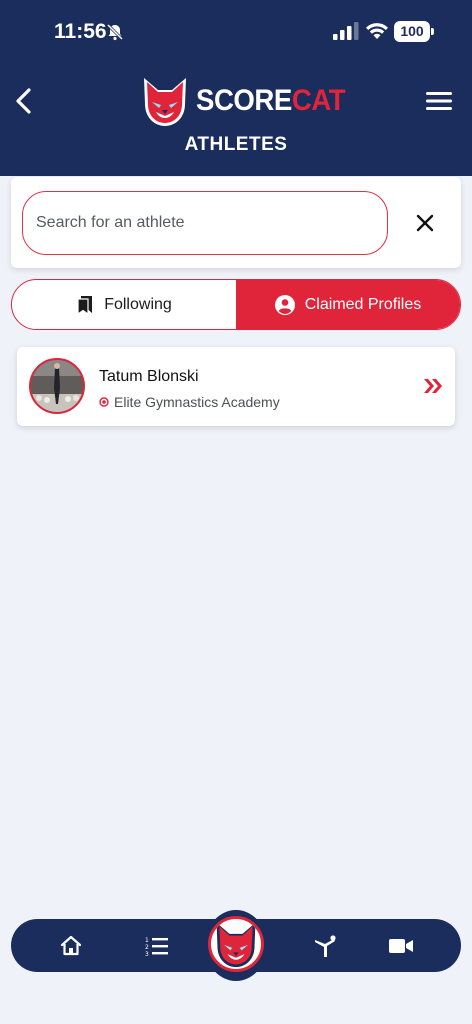 This screenshot has height=1024, width=472. What do you see at coordinates (104, 402) in the screenshot?
I see `location-dot-icon` at bounding box center [104, 402].